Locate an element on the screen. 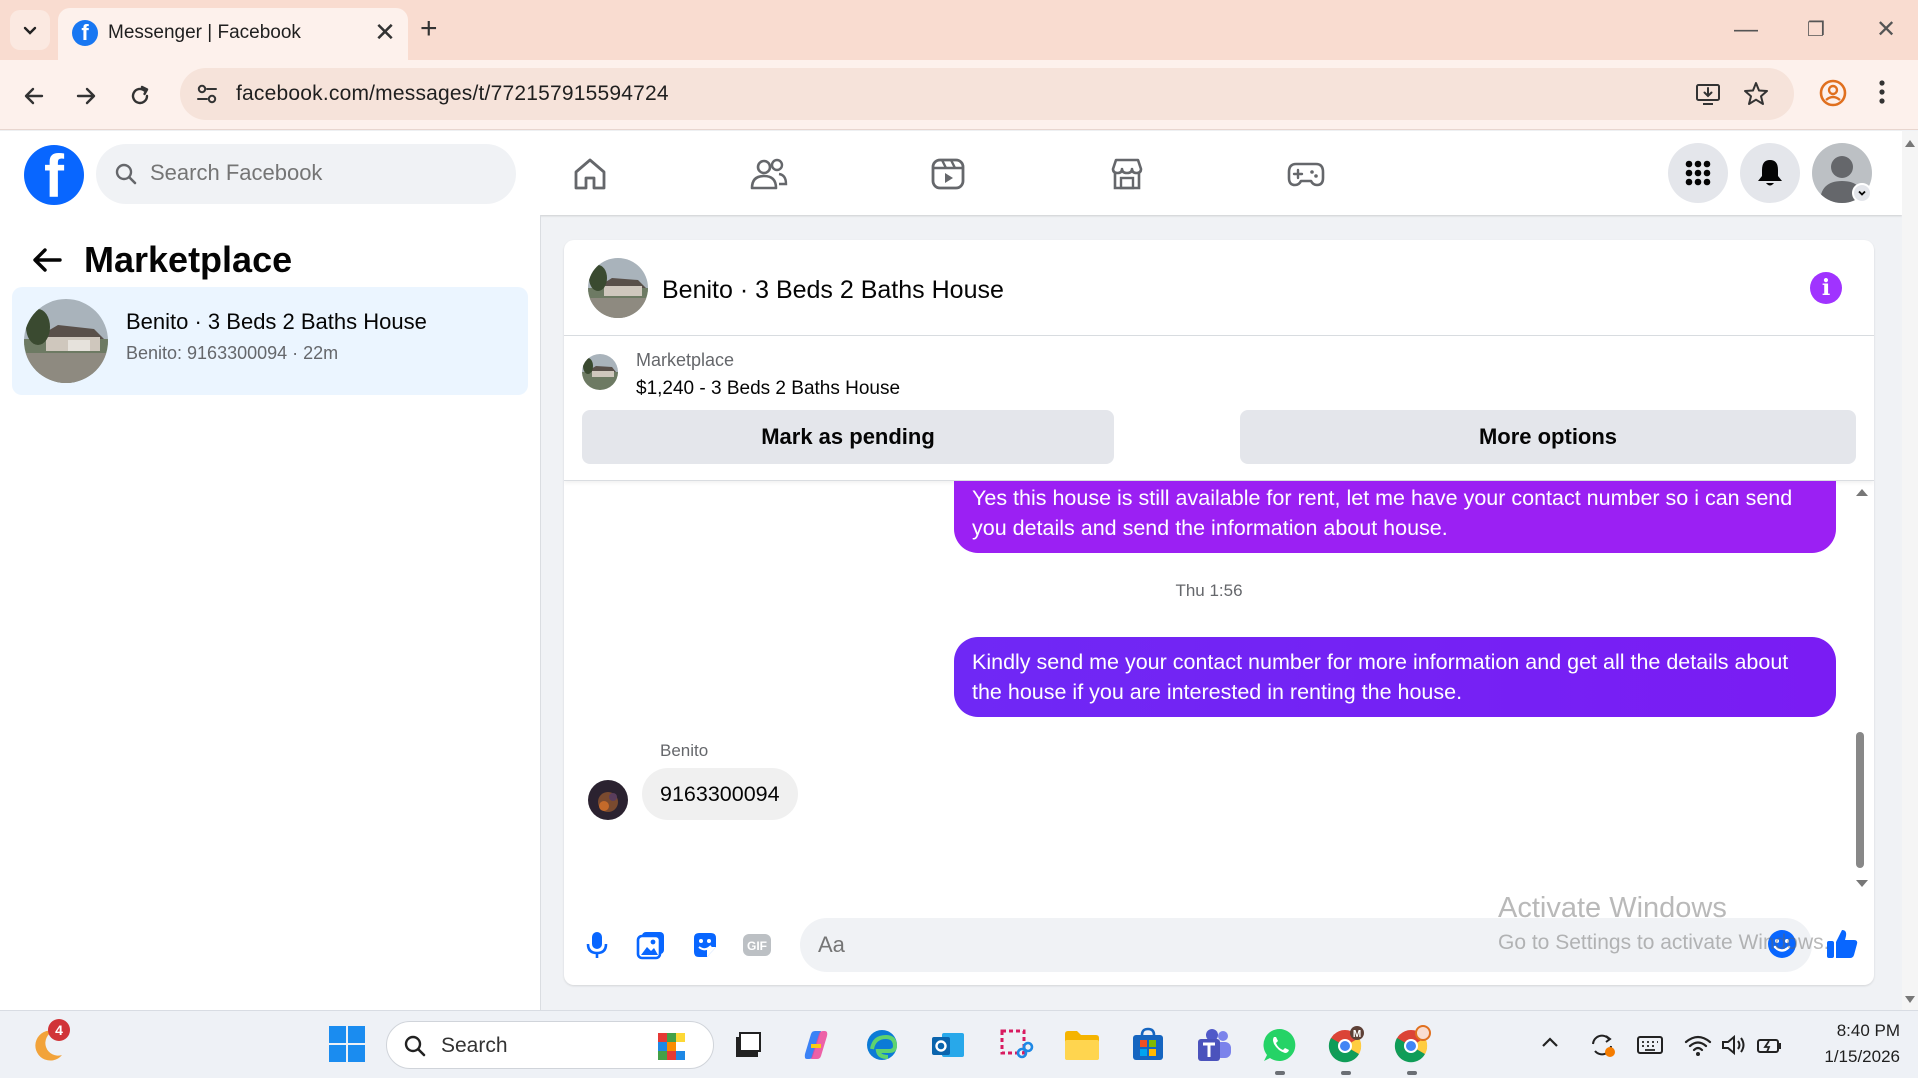 Image resolution: width=1918 pixels, height=1078 pixels. tray-sync is located at coordinates (1602, 1045).